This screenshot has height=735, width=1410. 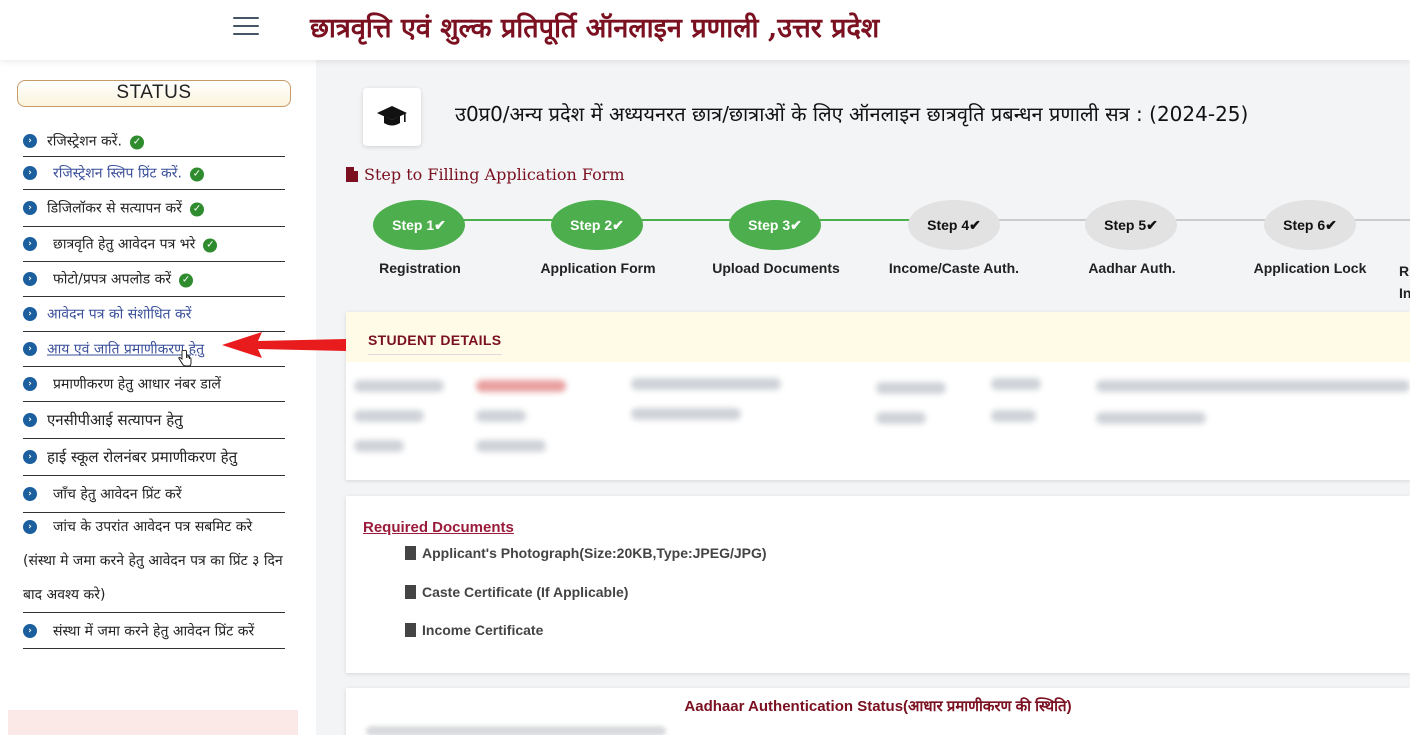 What do you see at coordinates (597, 225) in the screenshot?
I see `step-2-circle: Step 2✔` at bounding box center [597, 225].